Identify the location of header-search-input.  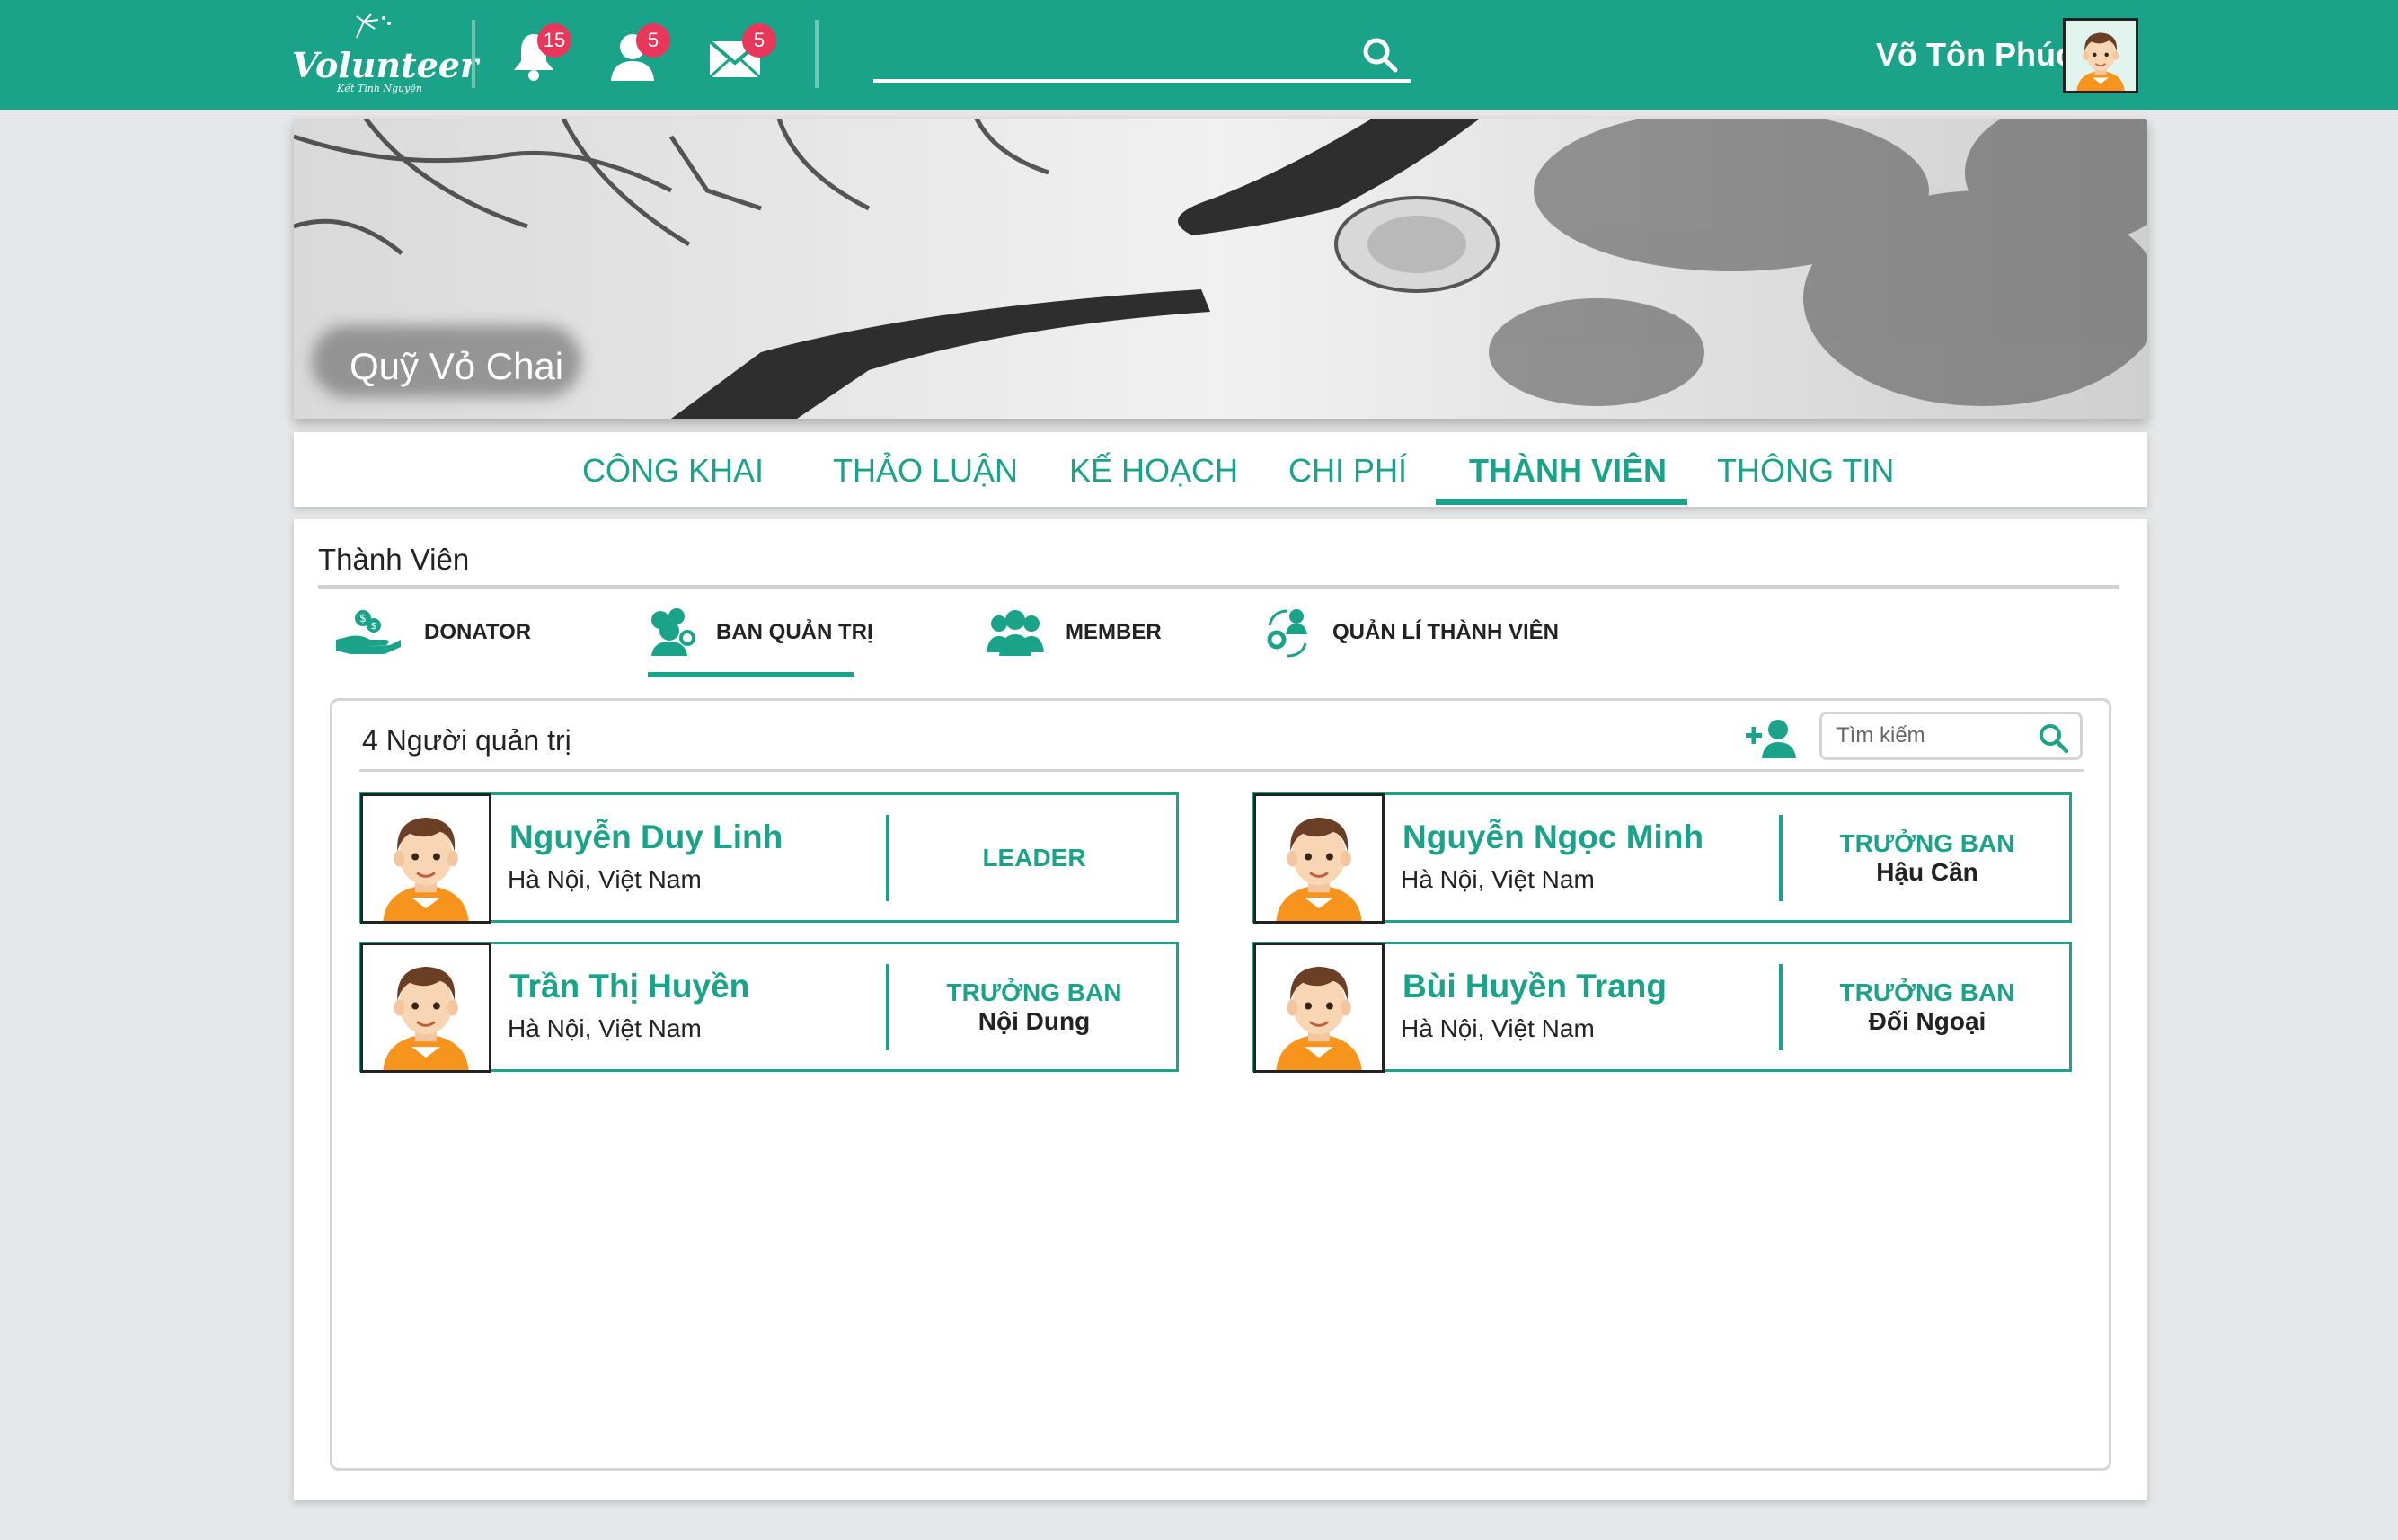
(1142, 81).